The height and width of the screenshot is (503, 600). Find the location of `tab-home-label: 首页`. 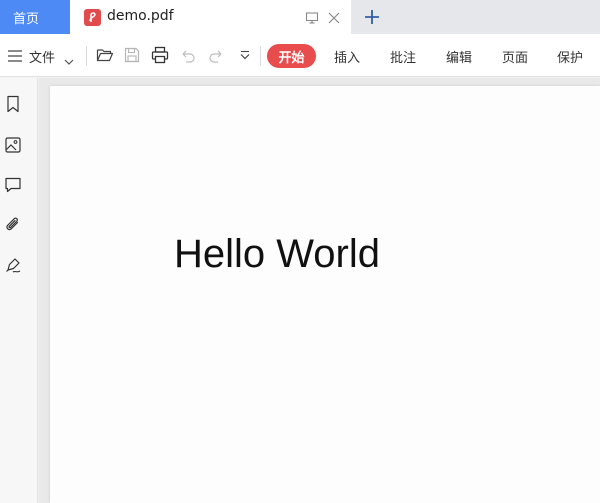

tab-home-label: 首页 is located at coordinates (26, 19).